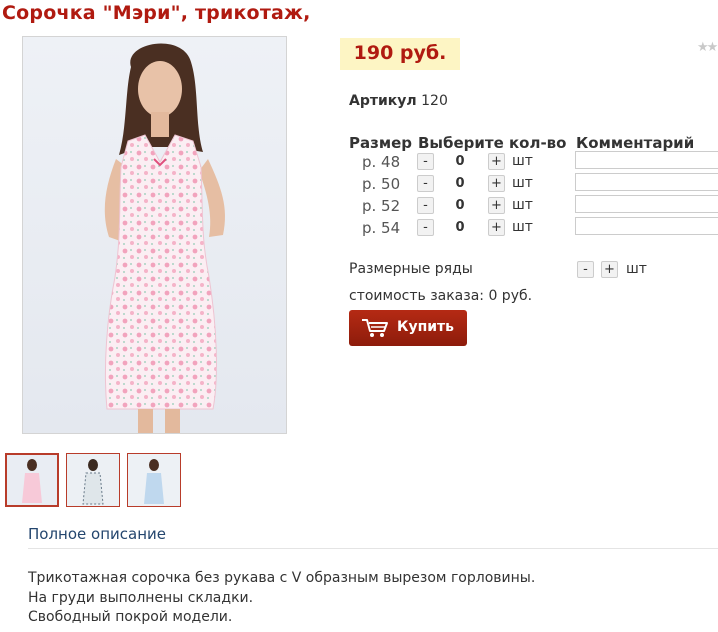 The image size is (718, 632). I want to click on cart-icon, so click(375, 330).